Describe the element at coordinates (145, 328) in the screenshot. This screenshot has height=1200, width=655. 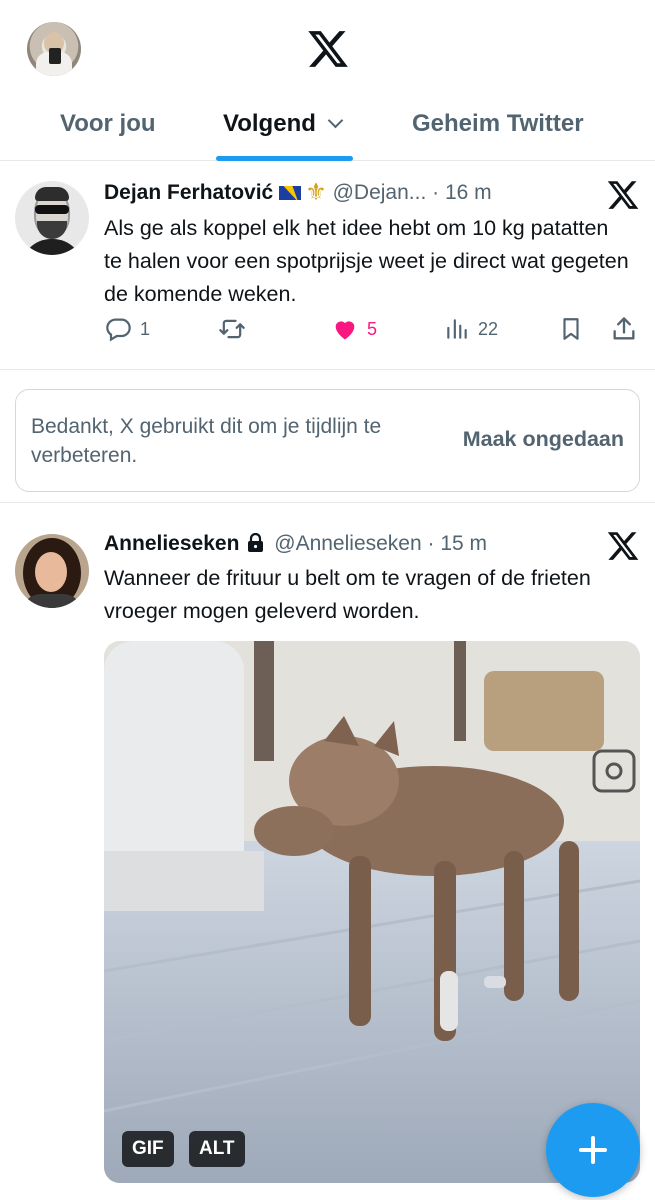
I see `reply-count: 1` at that location.